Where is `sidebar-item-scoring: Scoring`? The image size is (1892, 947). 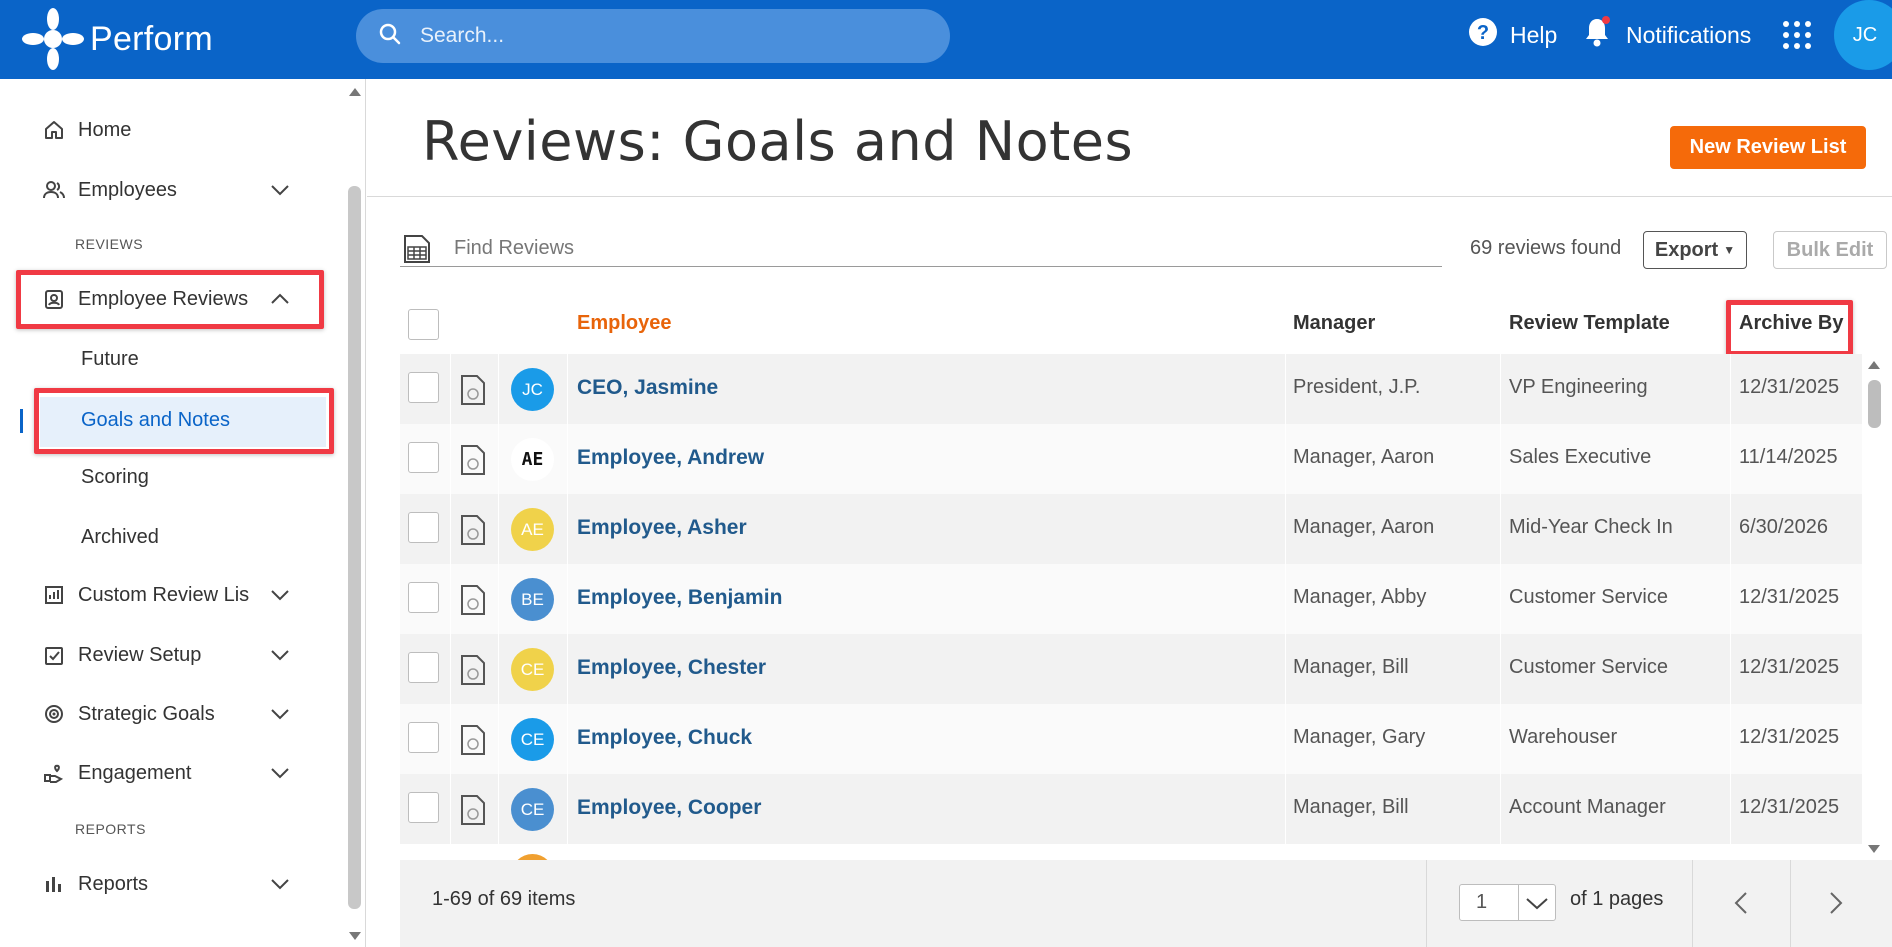
sidebar-item-scoring: Scoring is located at coordinates (115, 477).